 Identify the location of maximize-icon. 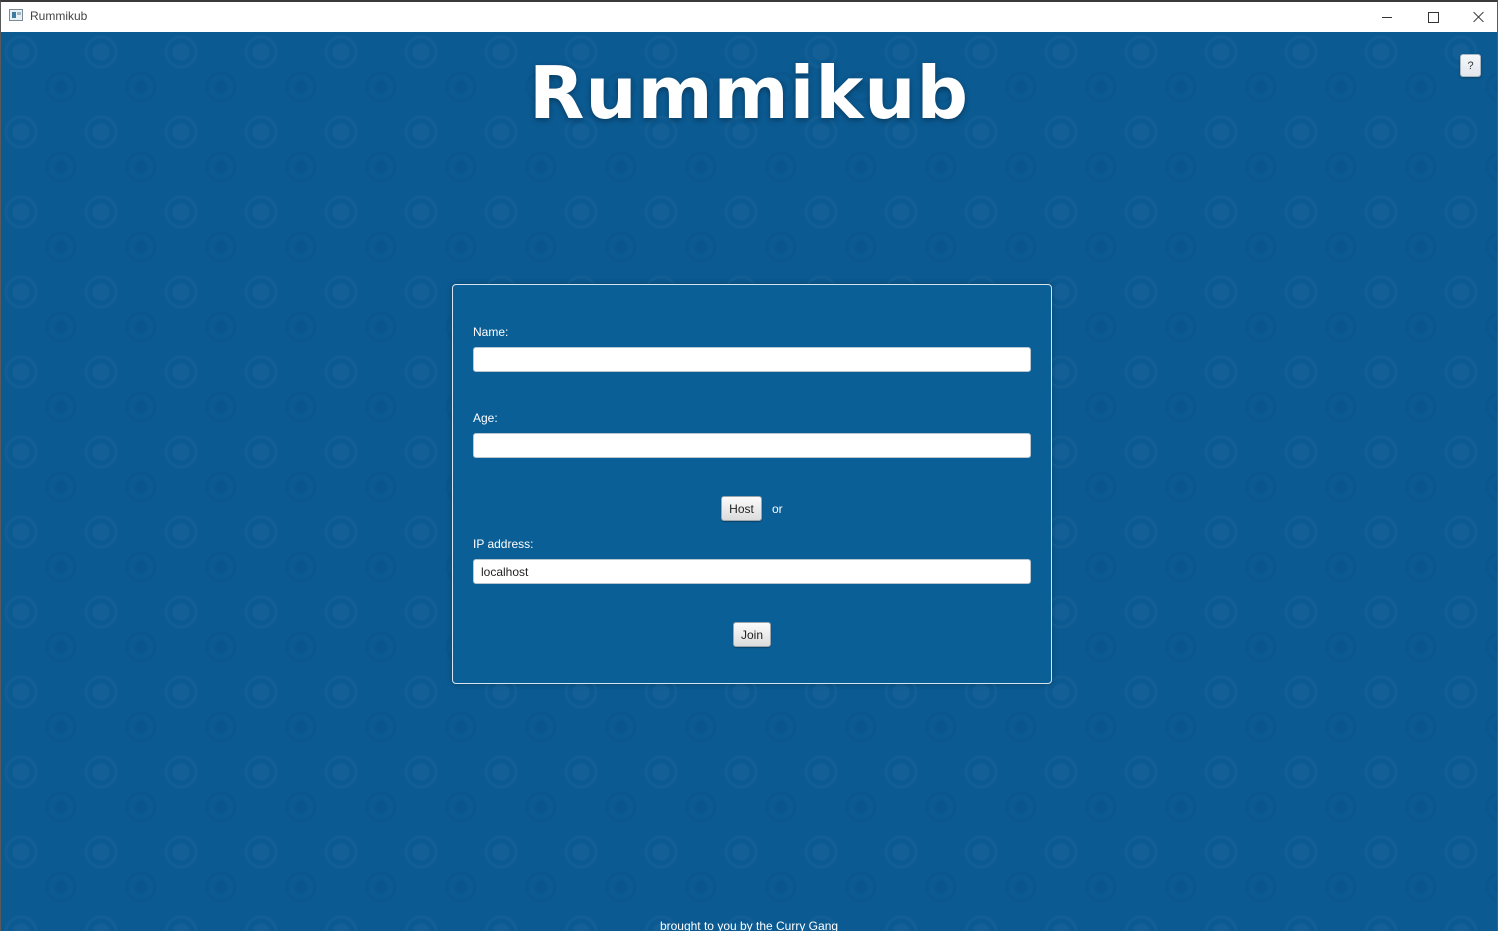
(1433, 17).